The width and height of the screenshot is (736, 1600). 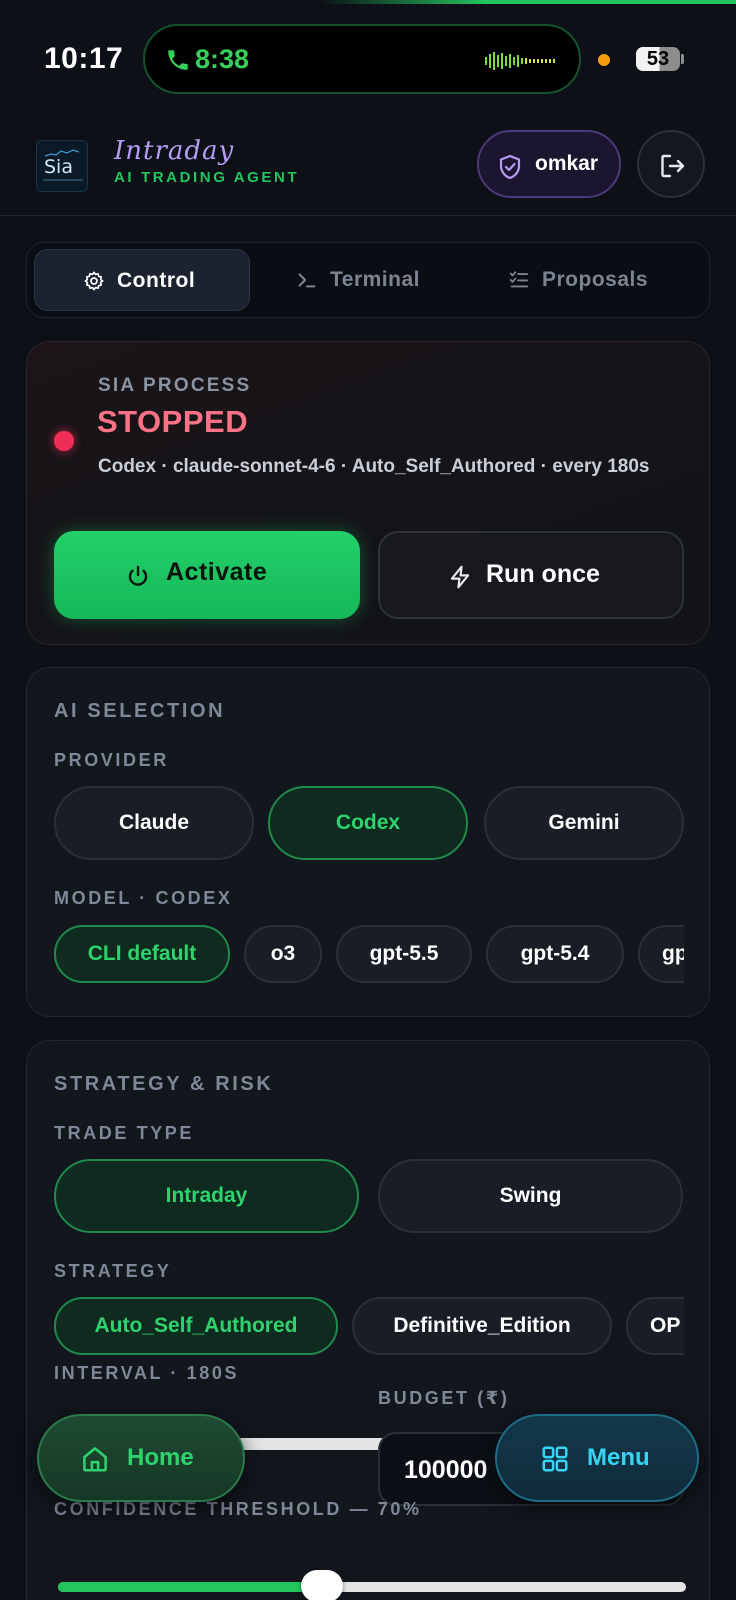 I want to click on menu-label: Menu, so click(x=618, y=1457).